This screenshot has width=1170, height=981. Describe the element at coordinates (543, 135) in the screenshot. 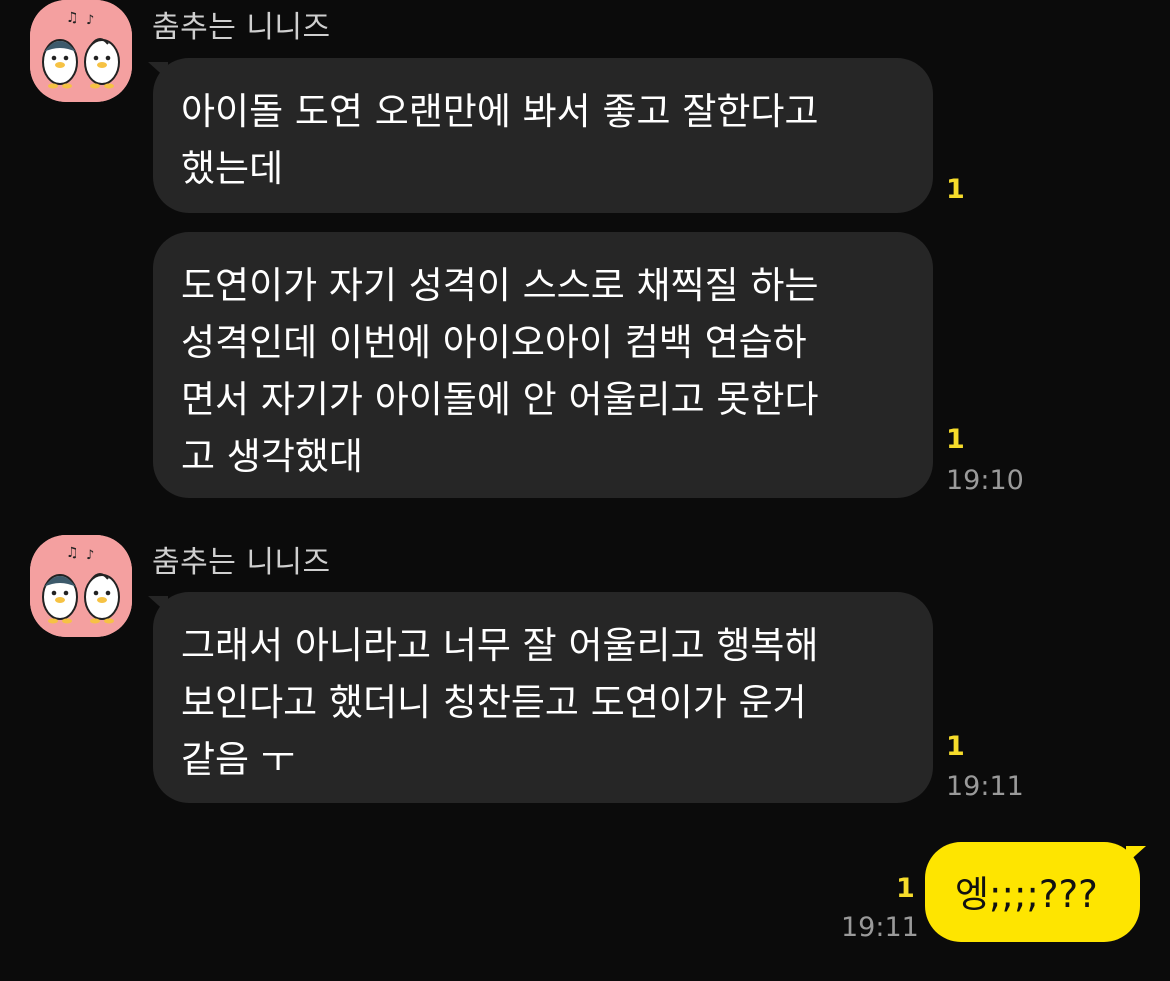

I see `message-bubble: 아이돌 도연 오랜만에 봐서 좋고 잘한다고 했는데` at that location.